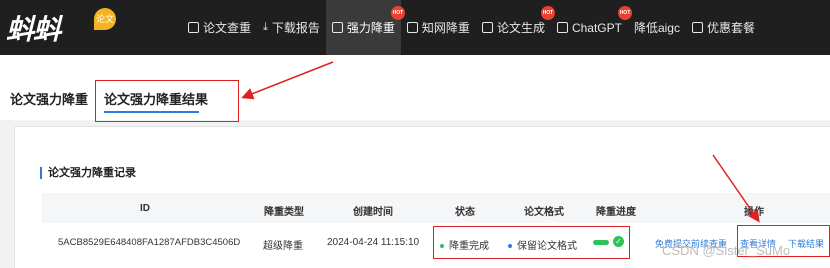 This screenshot has height=268, width=830. What do you see at coordinates (596, 27) in the screenshot?
I see `nav-item-label: ChatGPT` at bounding box center [596, 27].